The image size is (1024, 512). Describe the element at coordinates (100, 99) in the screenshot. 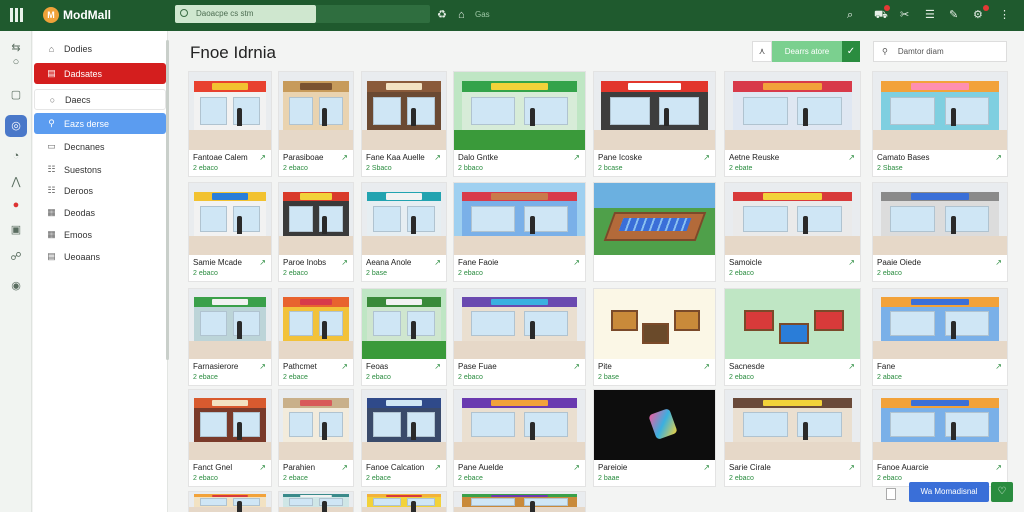

I see `sidebar-item: ○ Daecs` at that location.